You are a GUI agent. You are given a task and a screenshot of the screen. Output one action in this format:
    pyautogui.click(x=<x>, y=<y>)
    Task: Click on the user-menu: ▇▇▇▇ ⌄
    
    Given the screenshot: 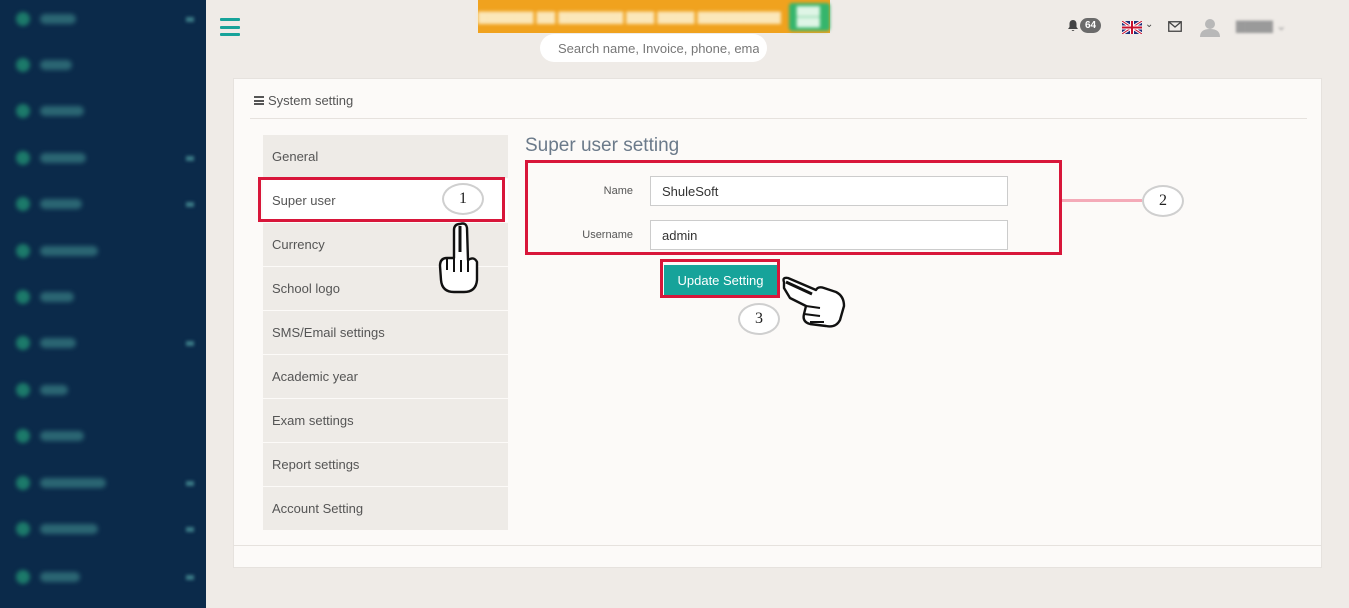 What is the action you would take?
    pyautogui.click(x=1261, y=26)
    